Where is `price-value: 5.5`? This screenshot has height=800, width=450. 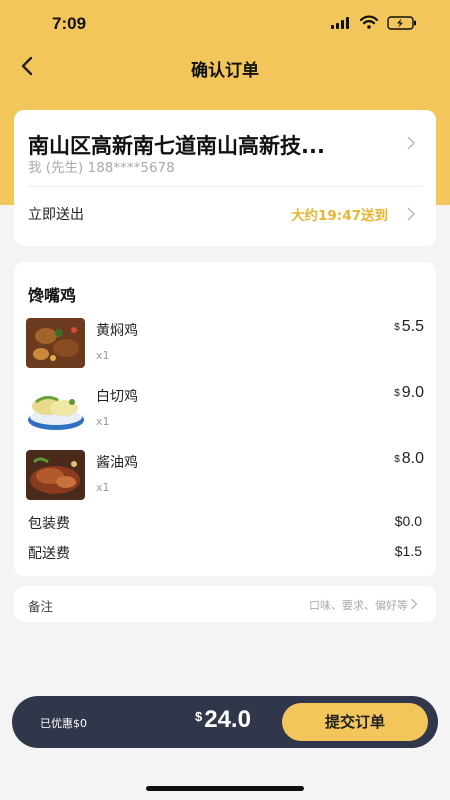 price-value: 5.5 is located at coordinates (412, 326).